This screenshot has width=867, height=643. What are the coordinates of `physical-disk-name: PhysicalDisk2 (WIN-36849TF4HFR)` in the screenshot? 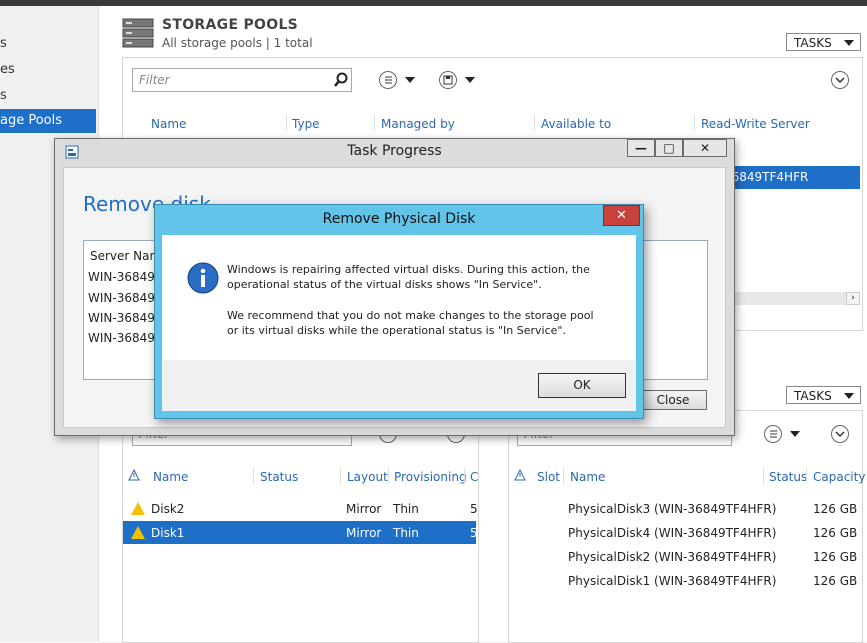 It's located at (672, 557).